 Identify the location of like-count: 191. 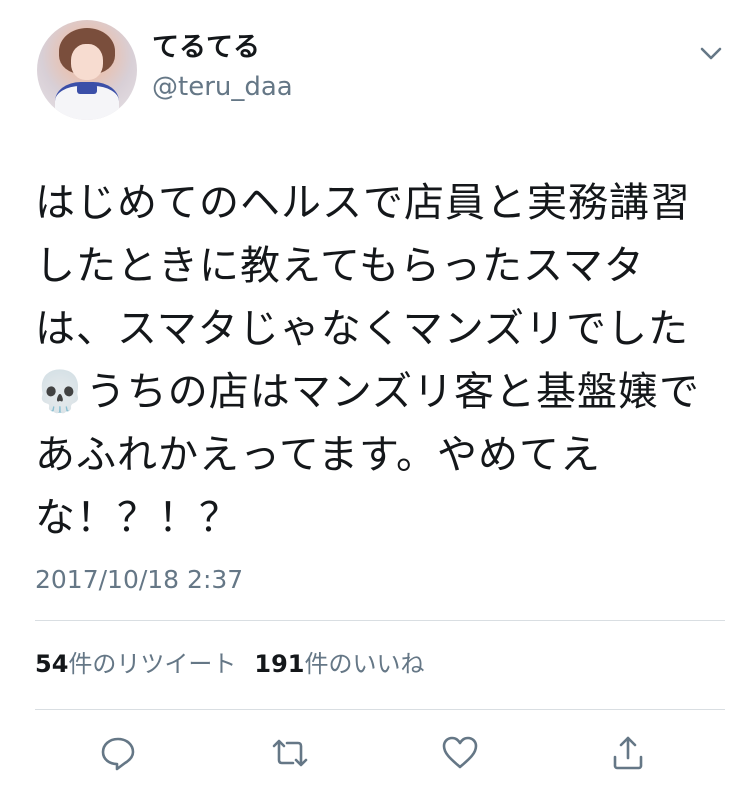
(279, 664).